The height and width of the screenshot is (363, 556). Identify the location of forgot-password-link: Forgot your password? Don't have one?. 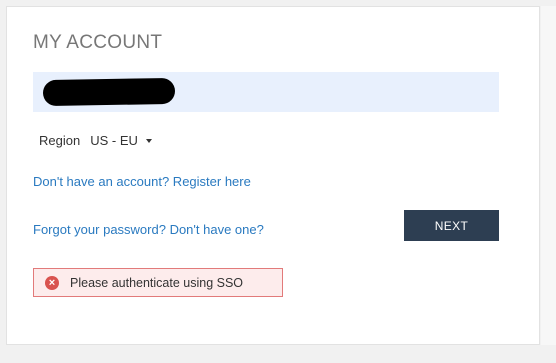
(148, 229).